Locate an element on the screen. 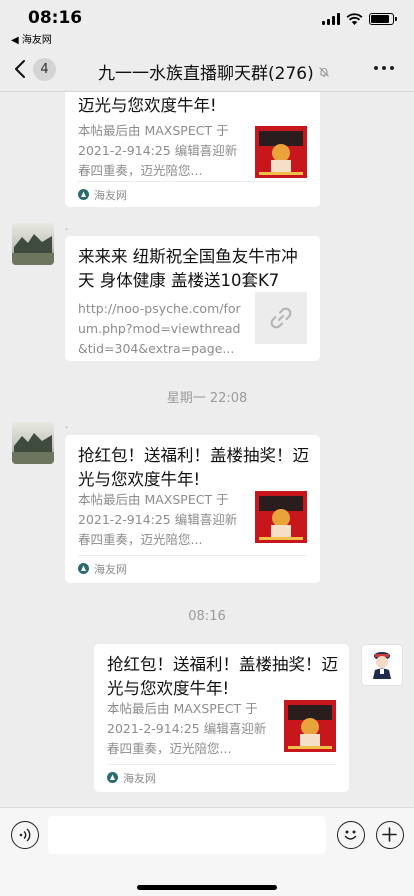  signal-icon is located at coordinates (331, 19).